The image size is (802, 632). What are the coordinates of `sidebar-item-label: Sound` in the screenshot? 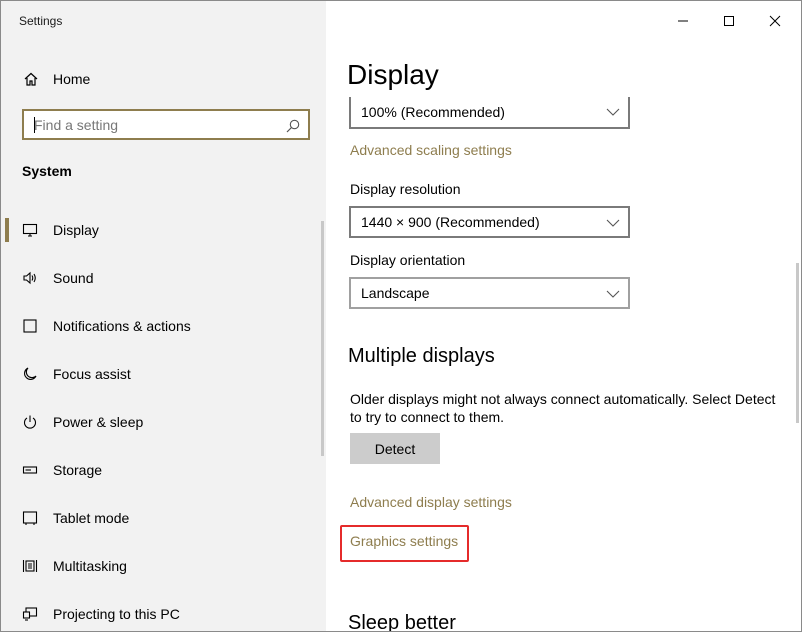 It's located at (73, 278).